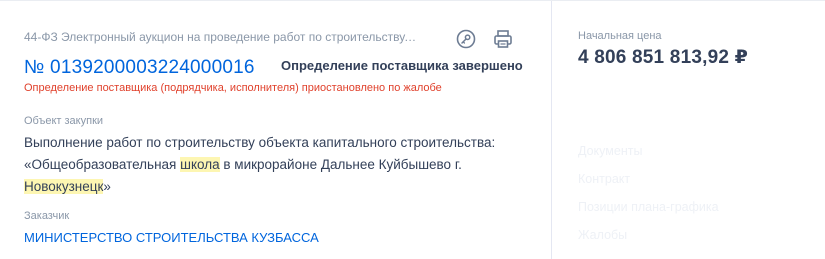  Describe the element at coordinates (171, 237) in the screenshot. I see `customer-link: МИНИСТЕРСТВО СТРОИТЕЛЬСТВА КУЗБАССА` at that location.